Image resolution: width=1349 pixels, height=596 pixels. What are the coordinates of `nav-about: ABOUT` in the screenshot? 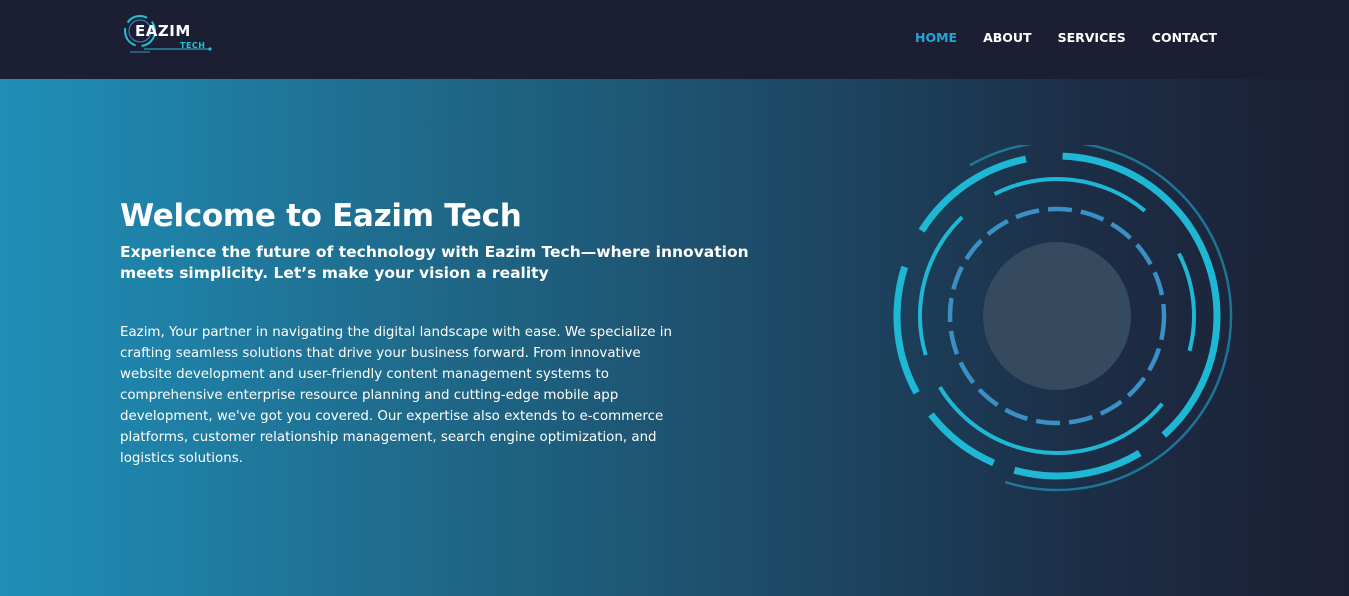 It's located at (1007, 37).